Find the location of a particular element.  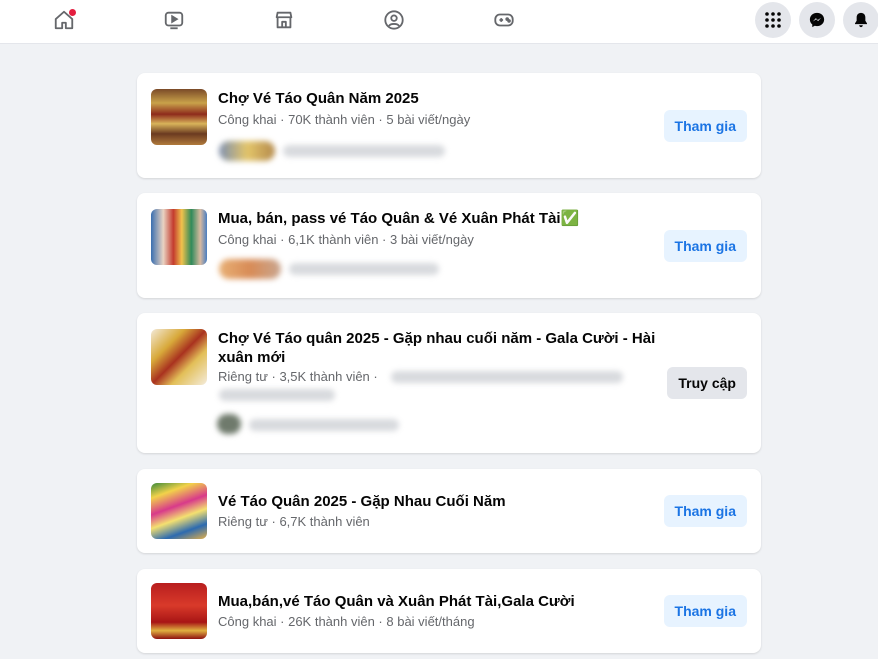

watch-icon is located at coordinates (174, 20).